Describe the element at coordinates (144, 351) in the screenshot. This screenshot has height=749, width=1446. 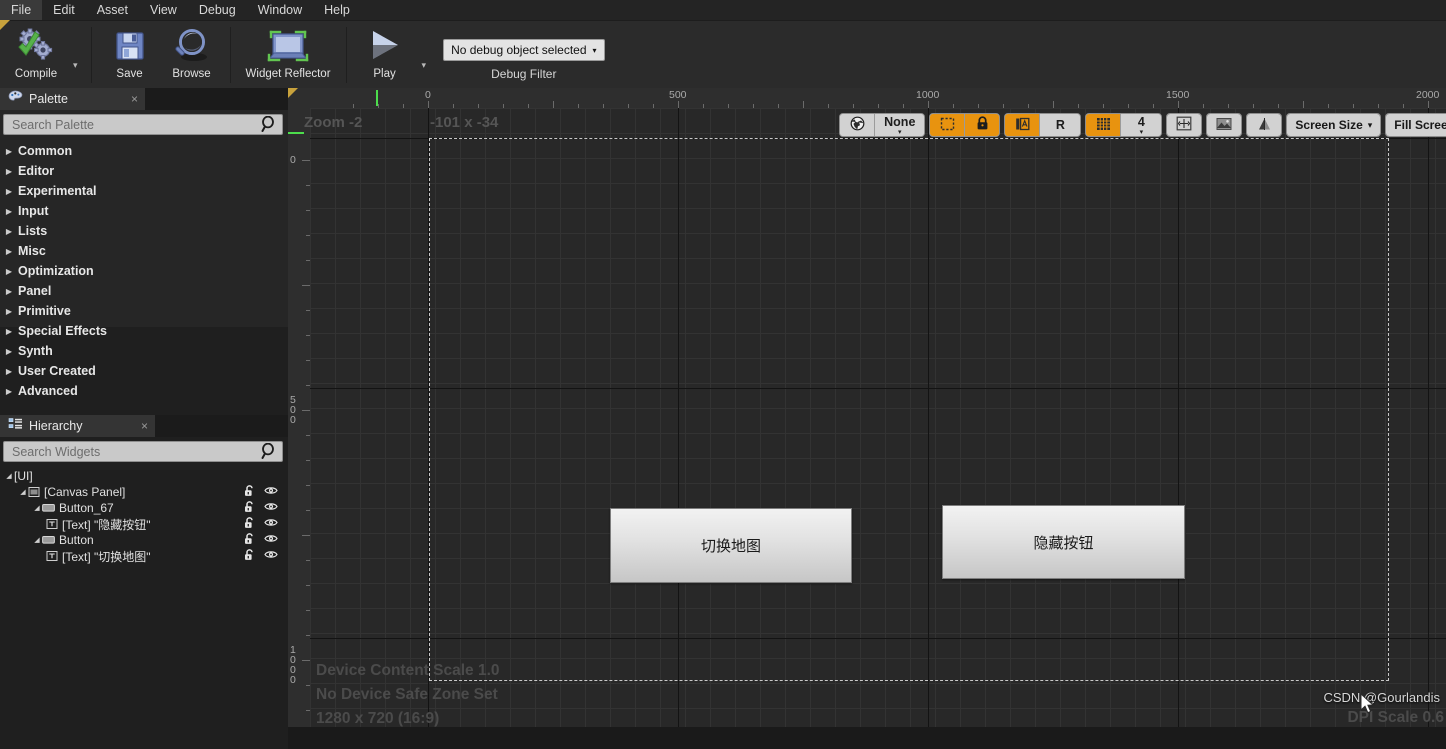
I see `palette-category-synth: ▶ Synth` at that location.